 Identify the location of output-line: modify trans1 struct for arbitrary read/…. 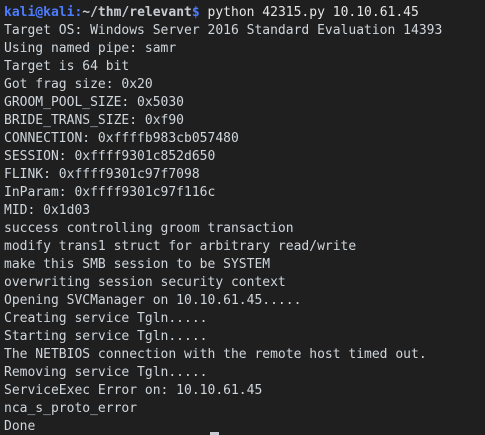
(180, 246).